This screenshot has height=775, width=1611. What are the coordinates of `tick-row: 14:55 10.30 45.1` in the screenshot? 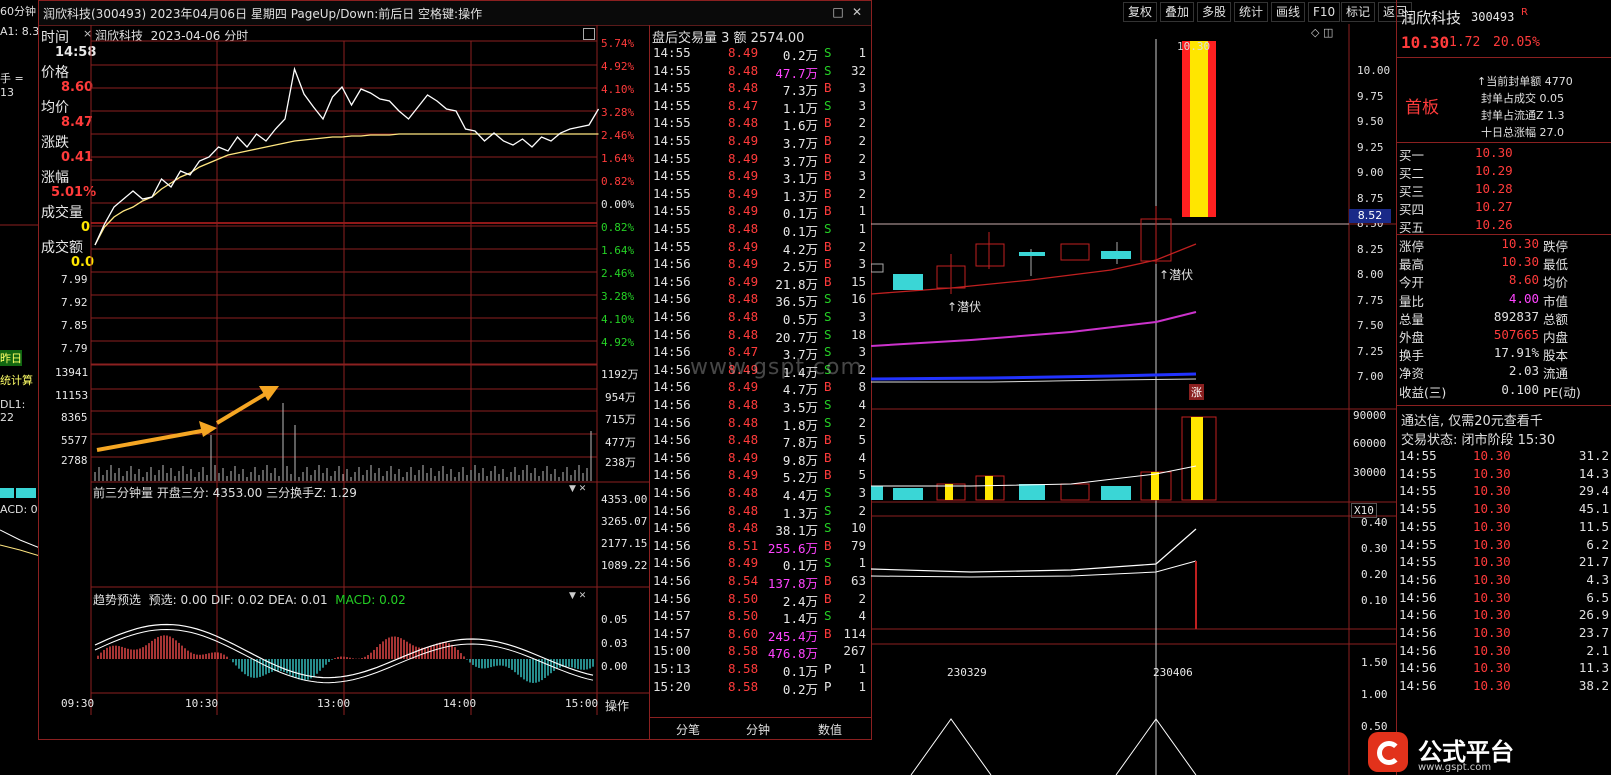 It's located at (1504, 510).